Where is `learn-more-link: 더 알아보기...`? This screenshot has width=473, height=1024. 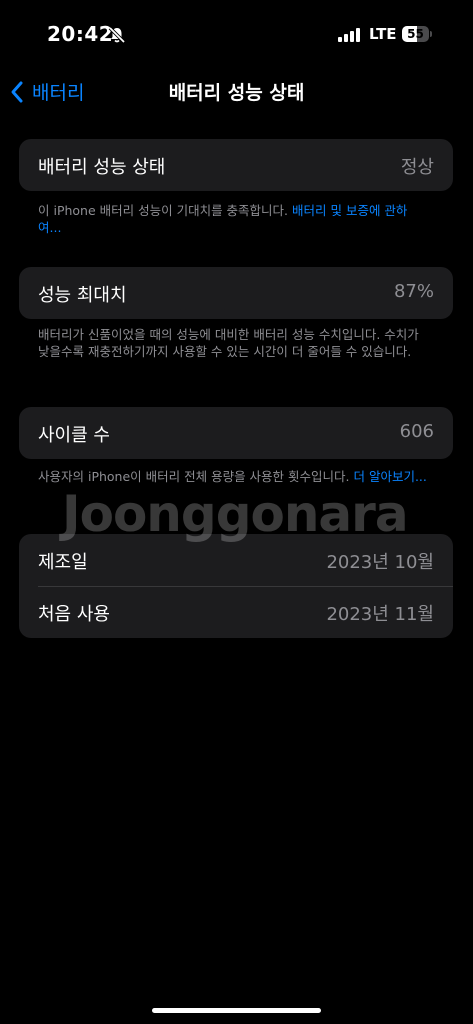 learn-more-link: 더 알아보기... is located at coordinates (389, 476).